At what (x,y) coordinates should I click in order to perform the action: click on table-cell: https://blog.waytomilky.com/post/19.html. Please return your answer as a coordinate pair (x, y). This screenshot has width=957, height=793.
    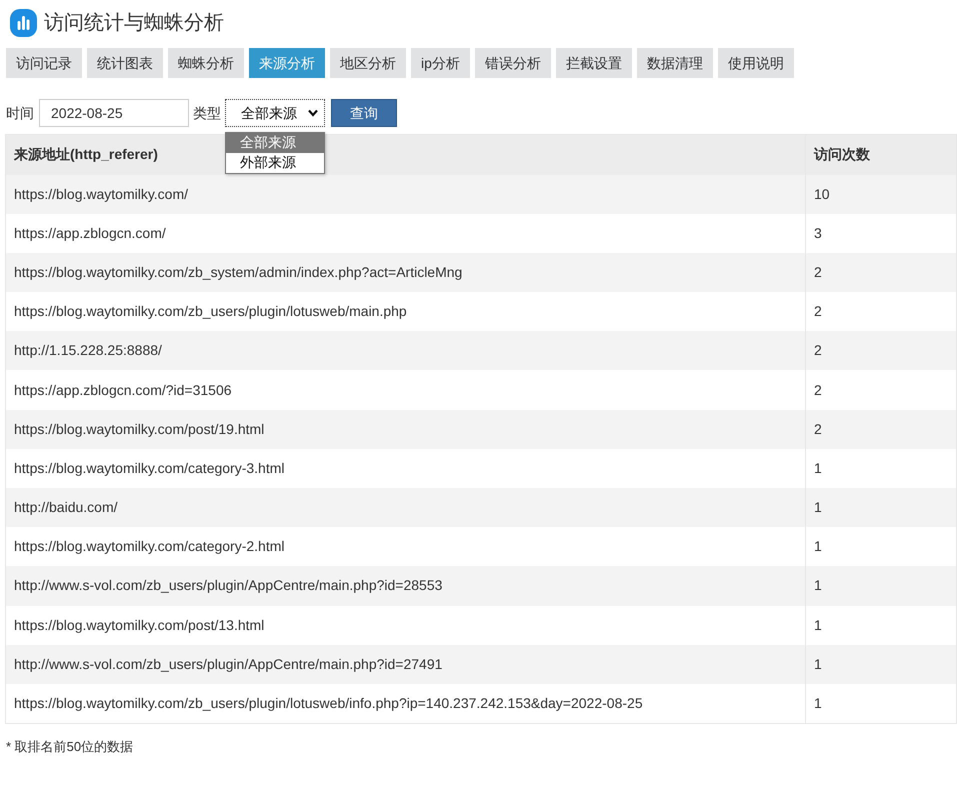
    Looking at the image, I should click on (406, 429).